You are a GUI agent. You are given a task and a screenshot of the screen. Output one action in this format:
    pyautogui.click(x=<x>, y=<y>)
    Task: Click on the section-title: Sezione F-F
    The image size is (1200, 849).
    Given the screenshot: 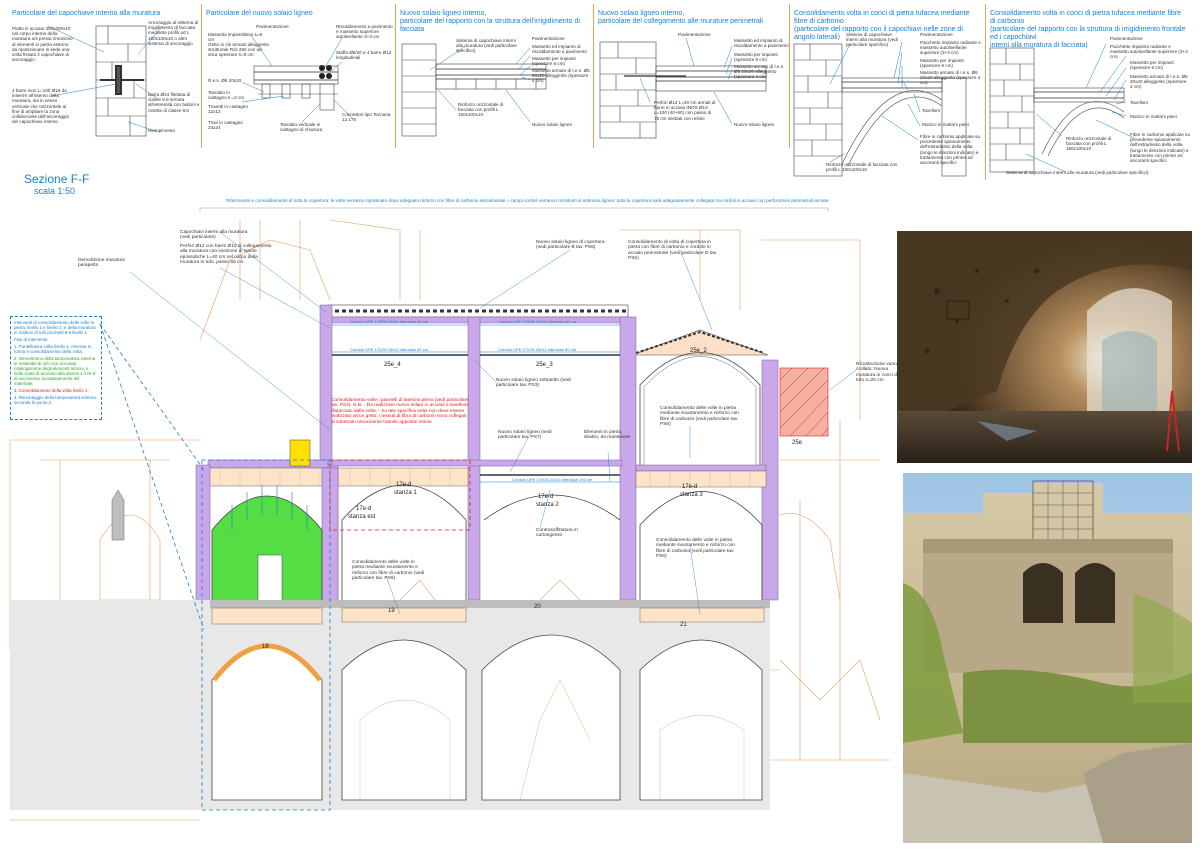 What is the action you would take?
    pyautogui.click(x=57, y=179)
    